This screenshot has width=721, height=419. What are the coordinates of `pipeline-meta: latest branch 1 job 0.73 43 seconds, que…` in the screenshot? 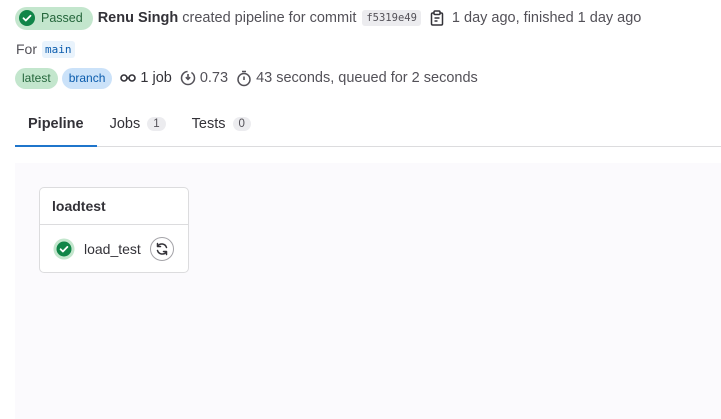 It's located at (246, 78).